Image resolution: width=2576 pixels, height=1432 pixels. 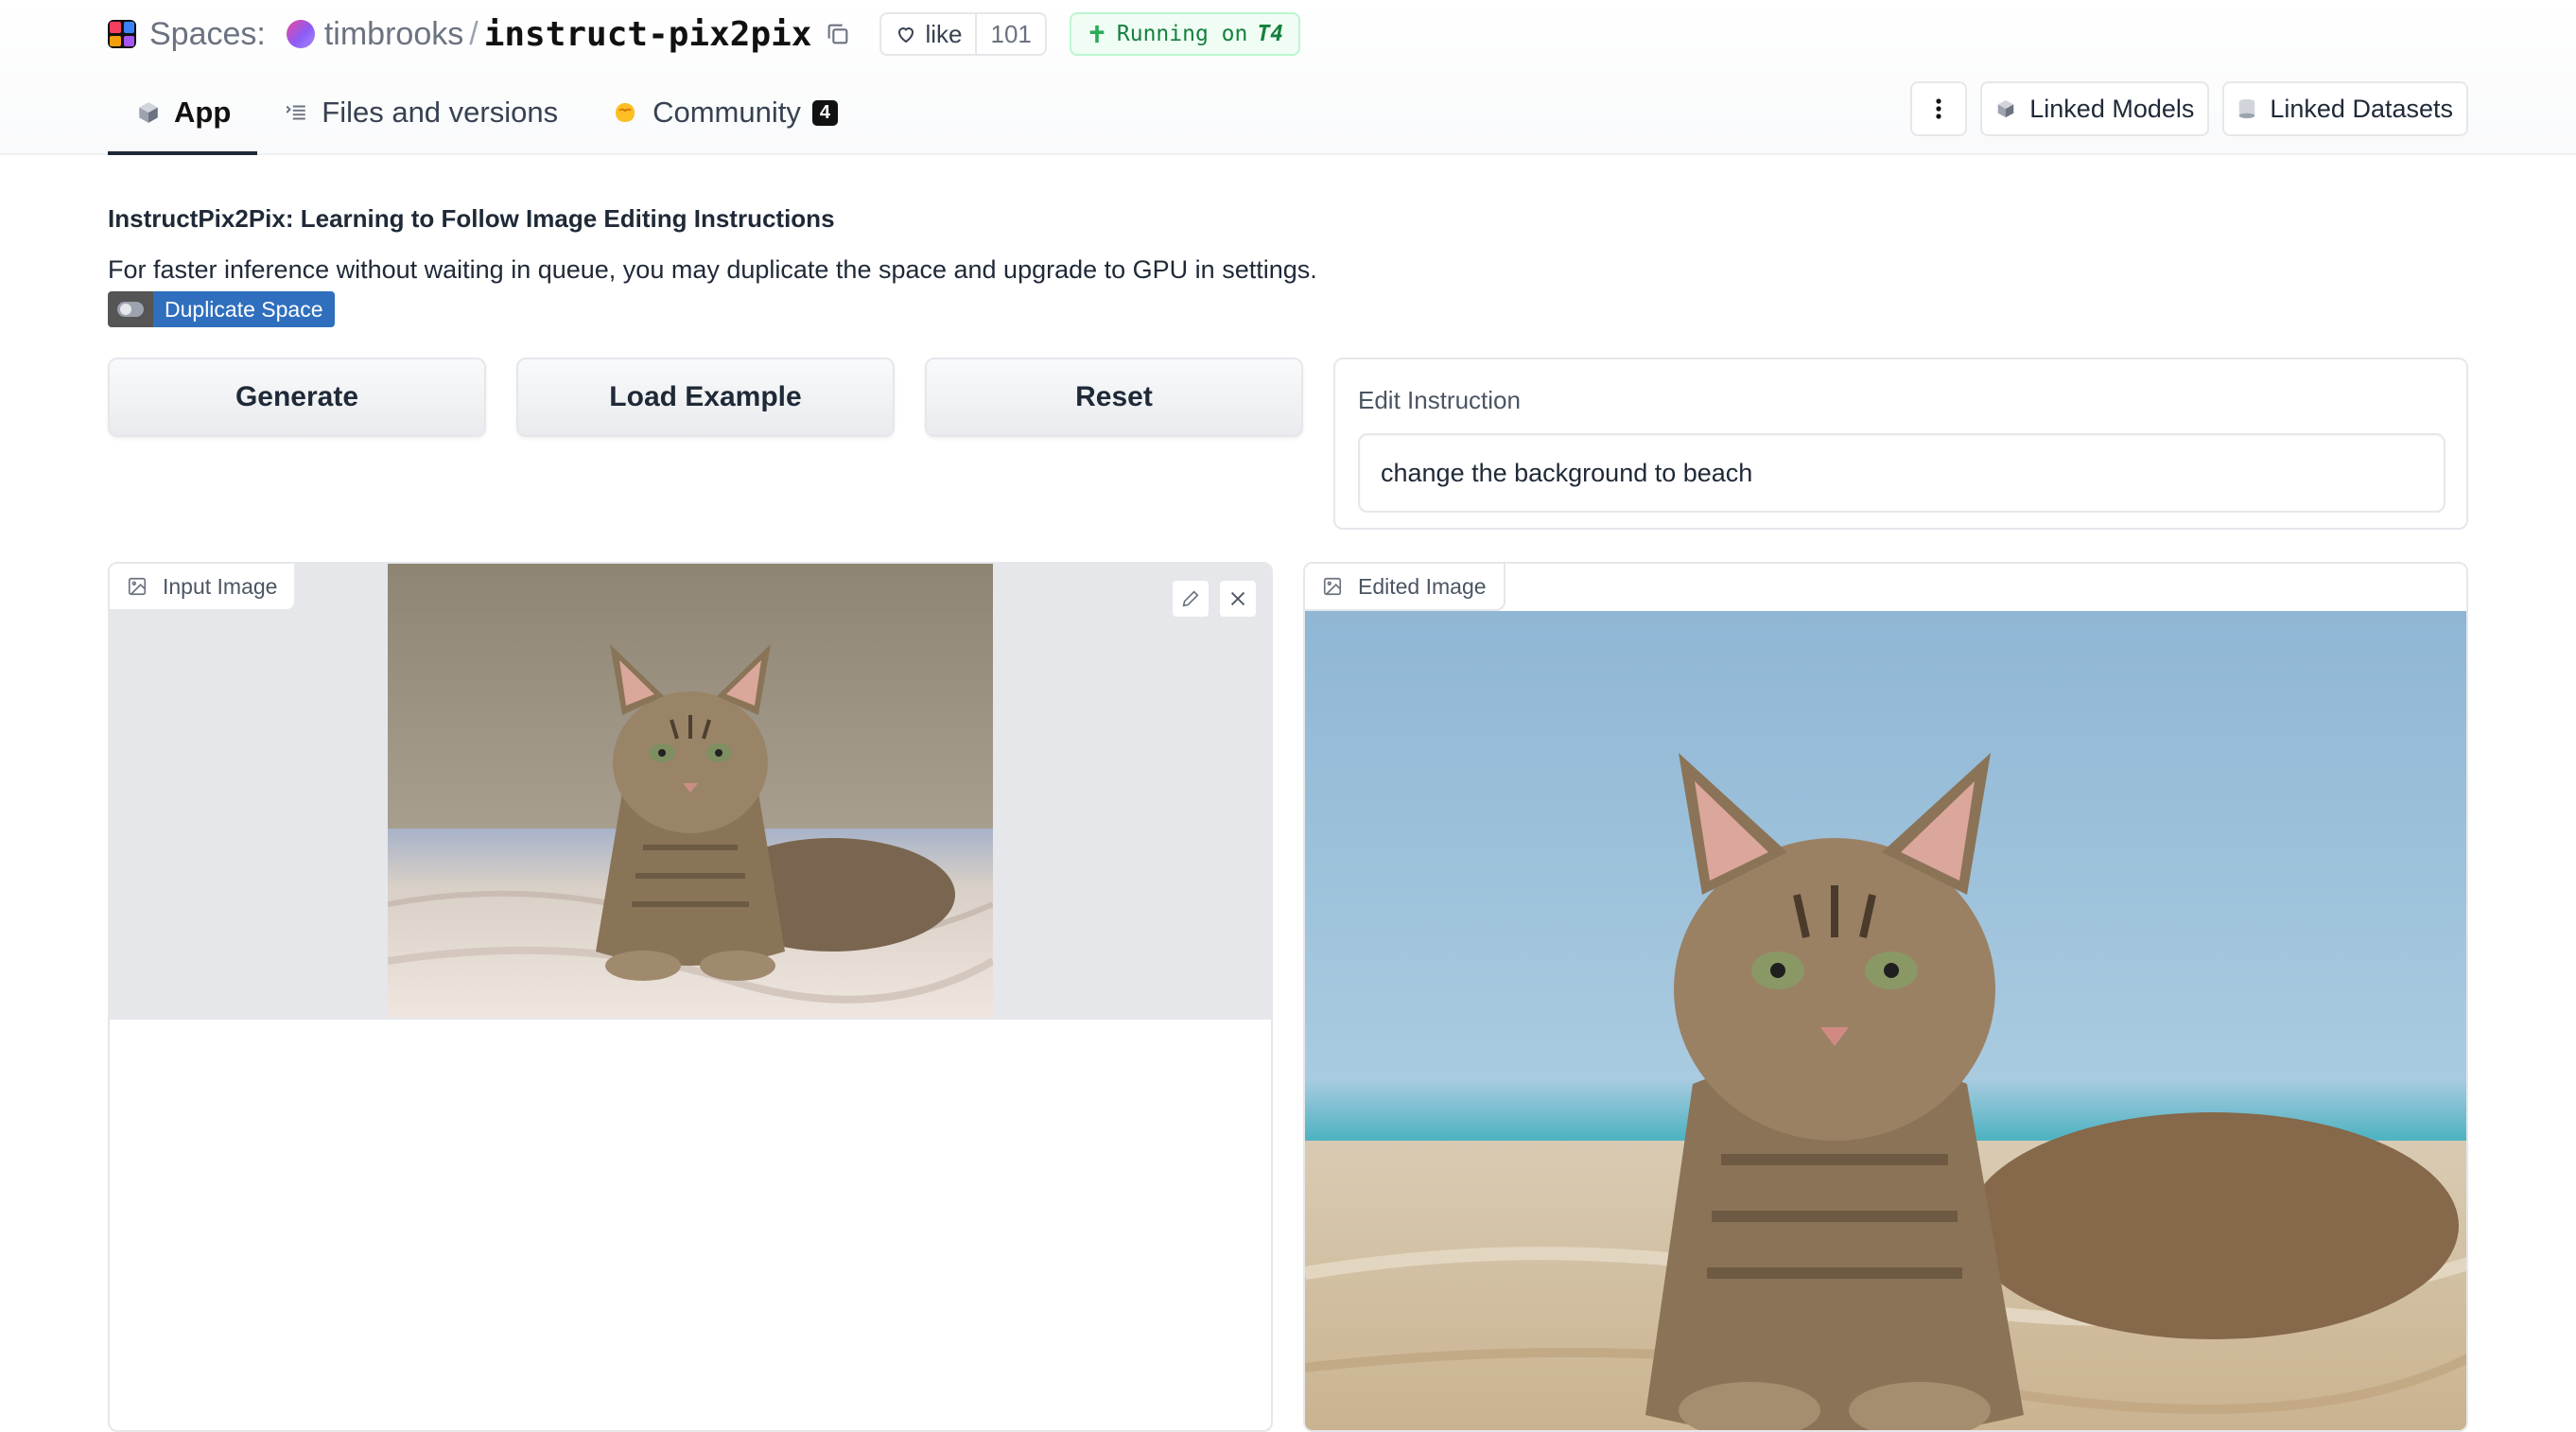 What do you see at coordinates (122, 34) in the screenshot?
I see `spaces-logo-icon` at bounding box center [122, 34].